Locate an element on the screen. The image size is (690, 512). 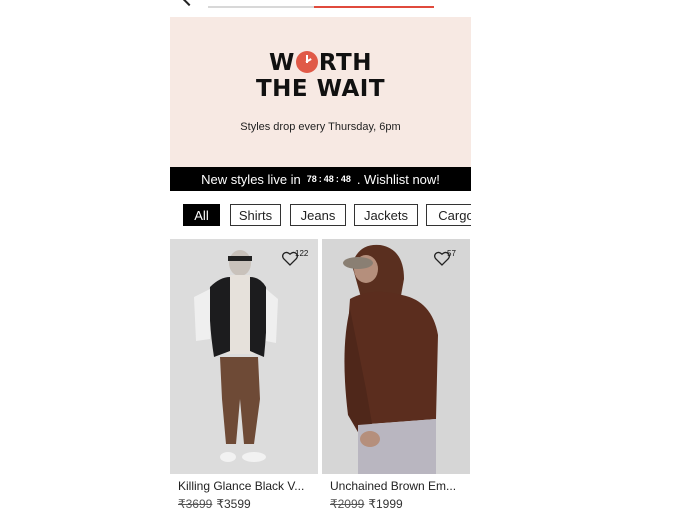
filter-chip-jeans: Jeans is located at coordinates (318, 215).